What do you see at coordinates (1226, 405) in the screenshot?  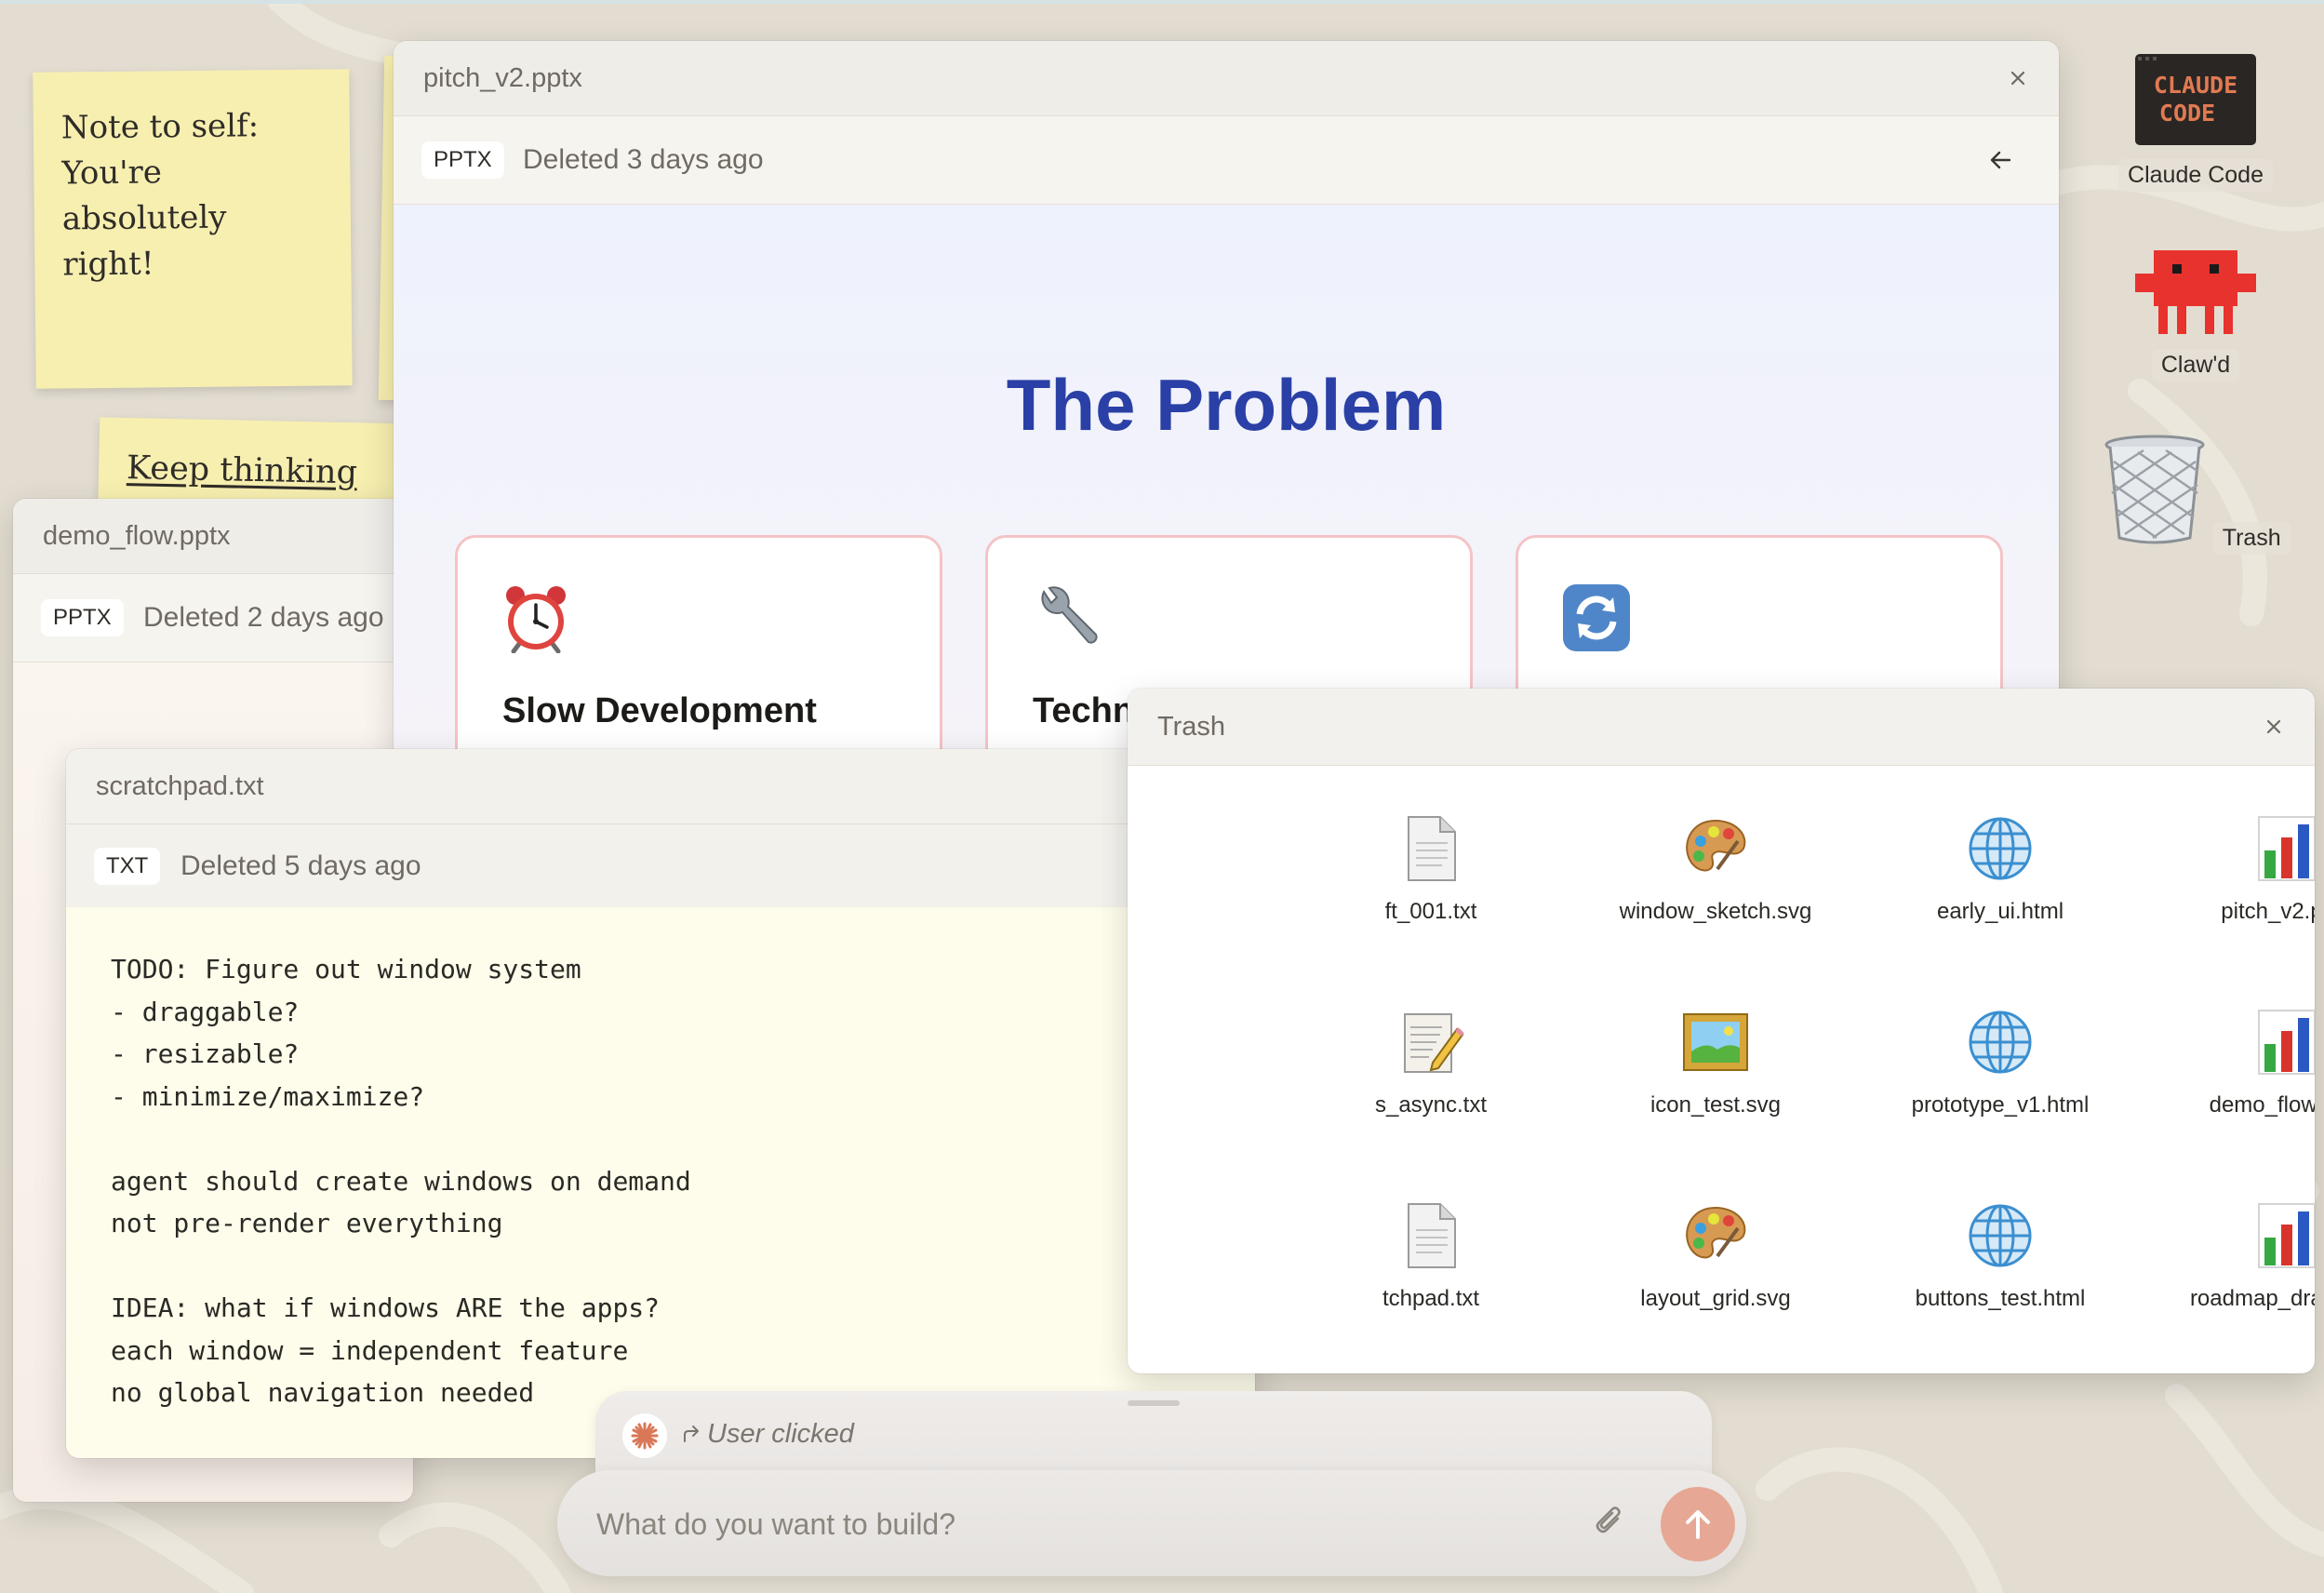 I see `slide-title: The Problem` at bounding box center [1226, 405].